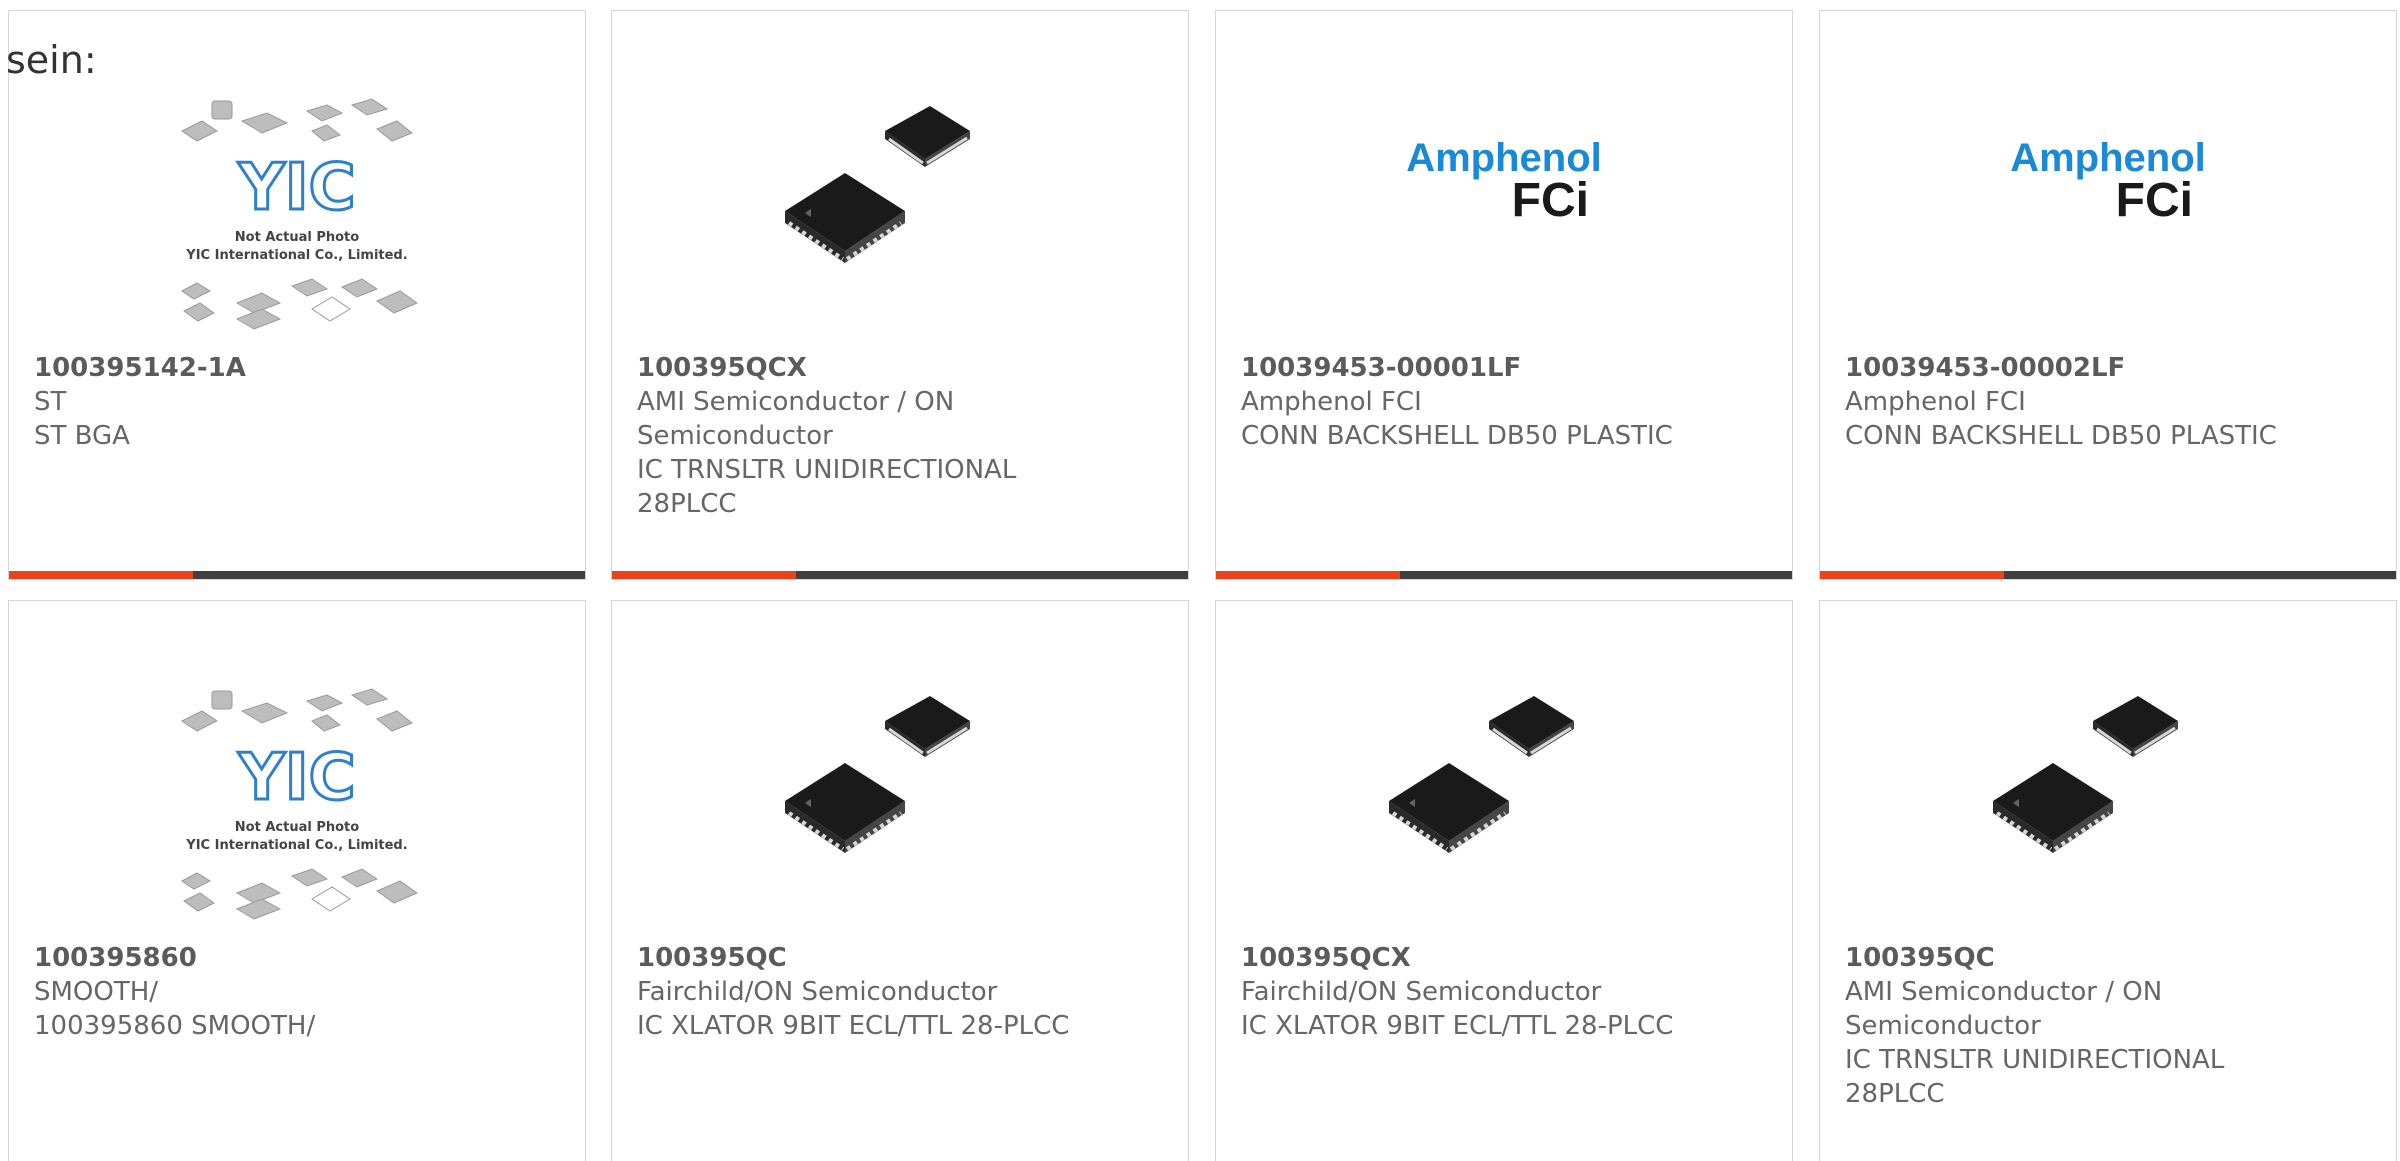 The image size is (2400, 1161). I want to click on manufacturer: ST, so click(50, 402).